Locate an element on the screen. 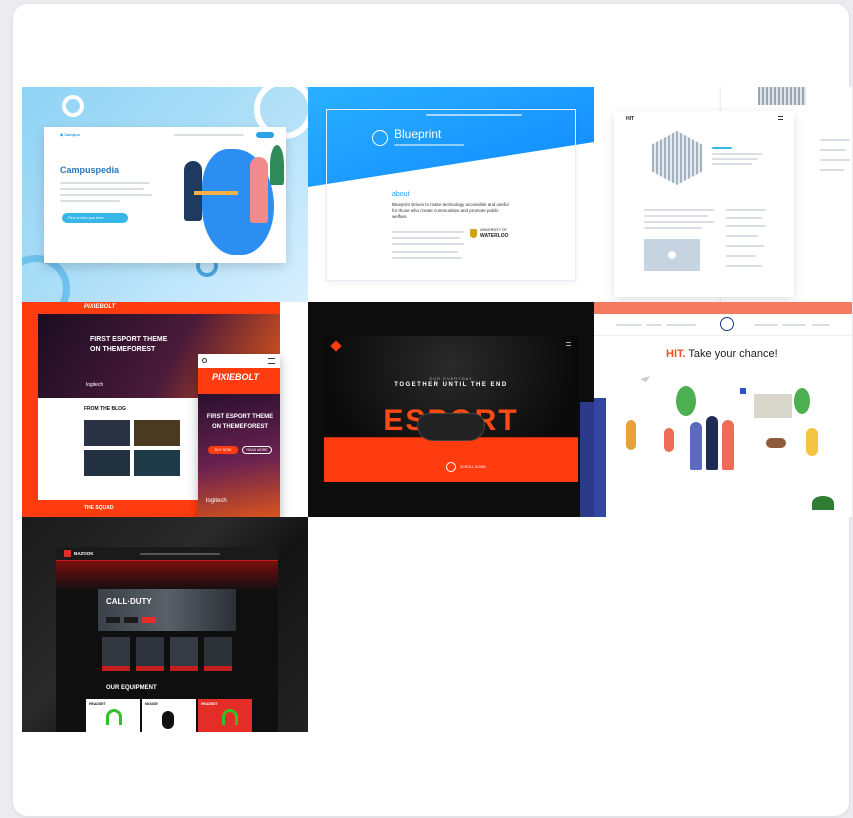 The height and width of the screenshot is (818, 853). nav-bar is located at coordinates (723, 325).